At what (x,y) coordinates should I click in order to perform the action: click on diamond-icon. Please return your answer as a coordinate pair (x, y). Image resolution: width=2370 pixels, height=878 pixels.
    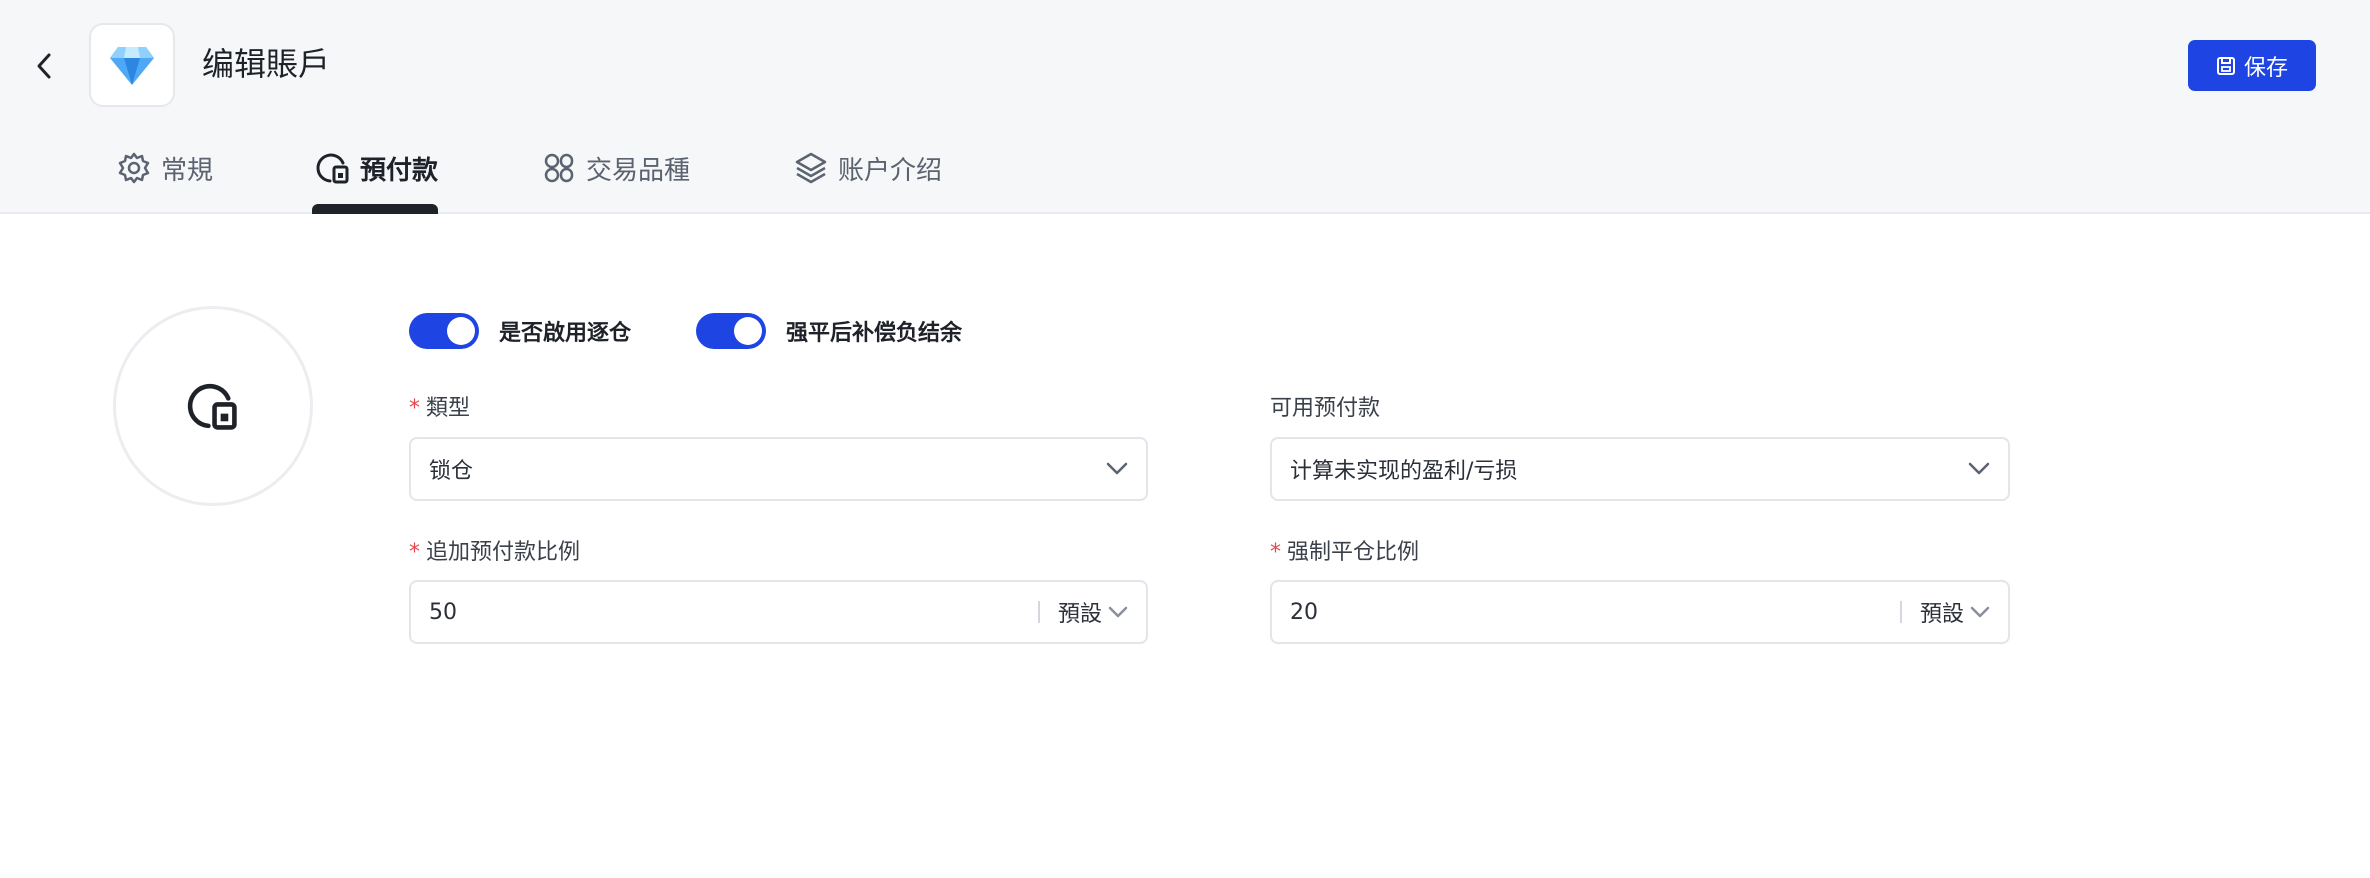
    Looking at the image, I should click on (132, 66).